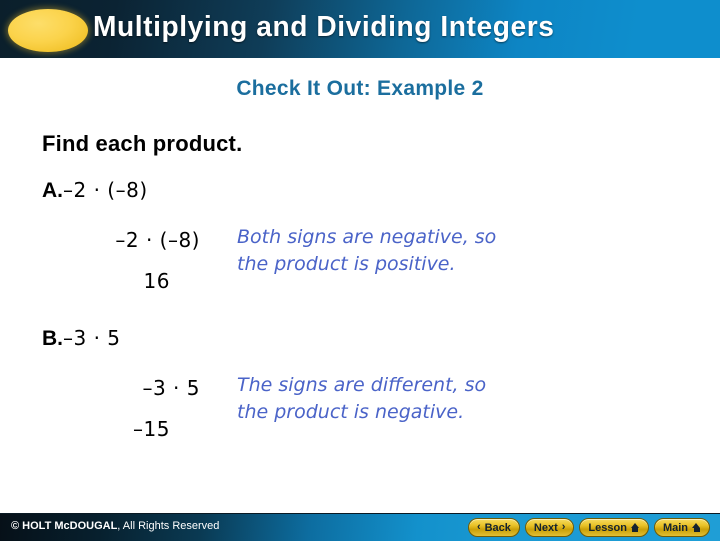 This screenshot has height=541, width=720. I want to click on problem-b-heading: B.–3 · 5, so click(81, 338).